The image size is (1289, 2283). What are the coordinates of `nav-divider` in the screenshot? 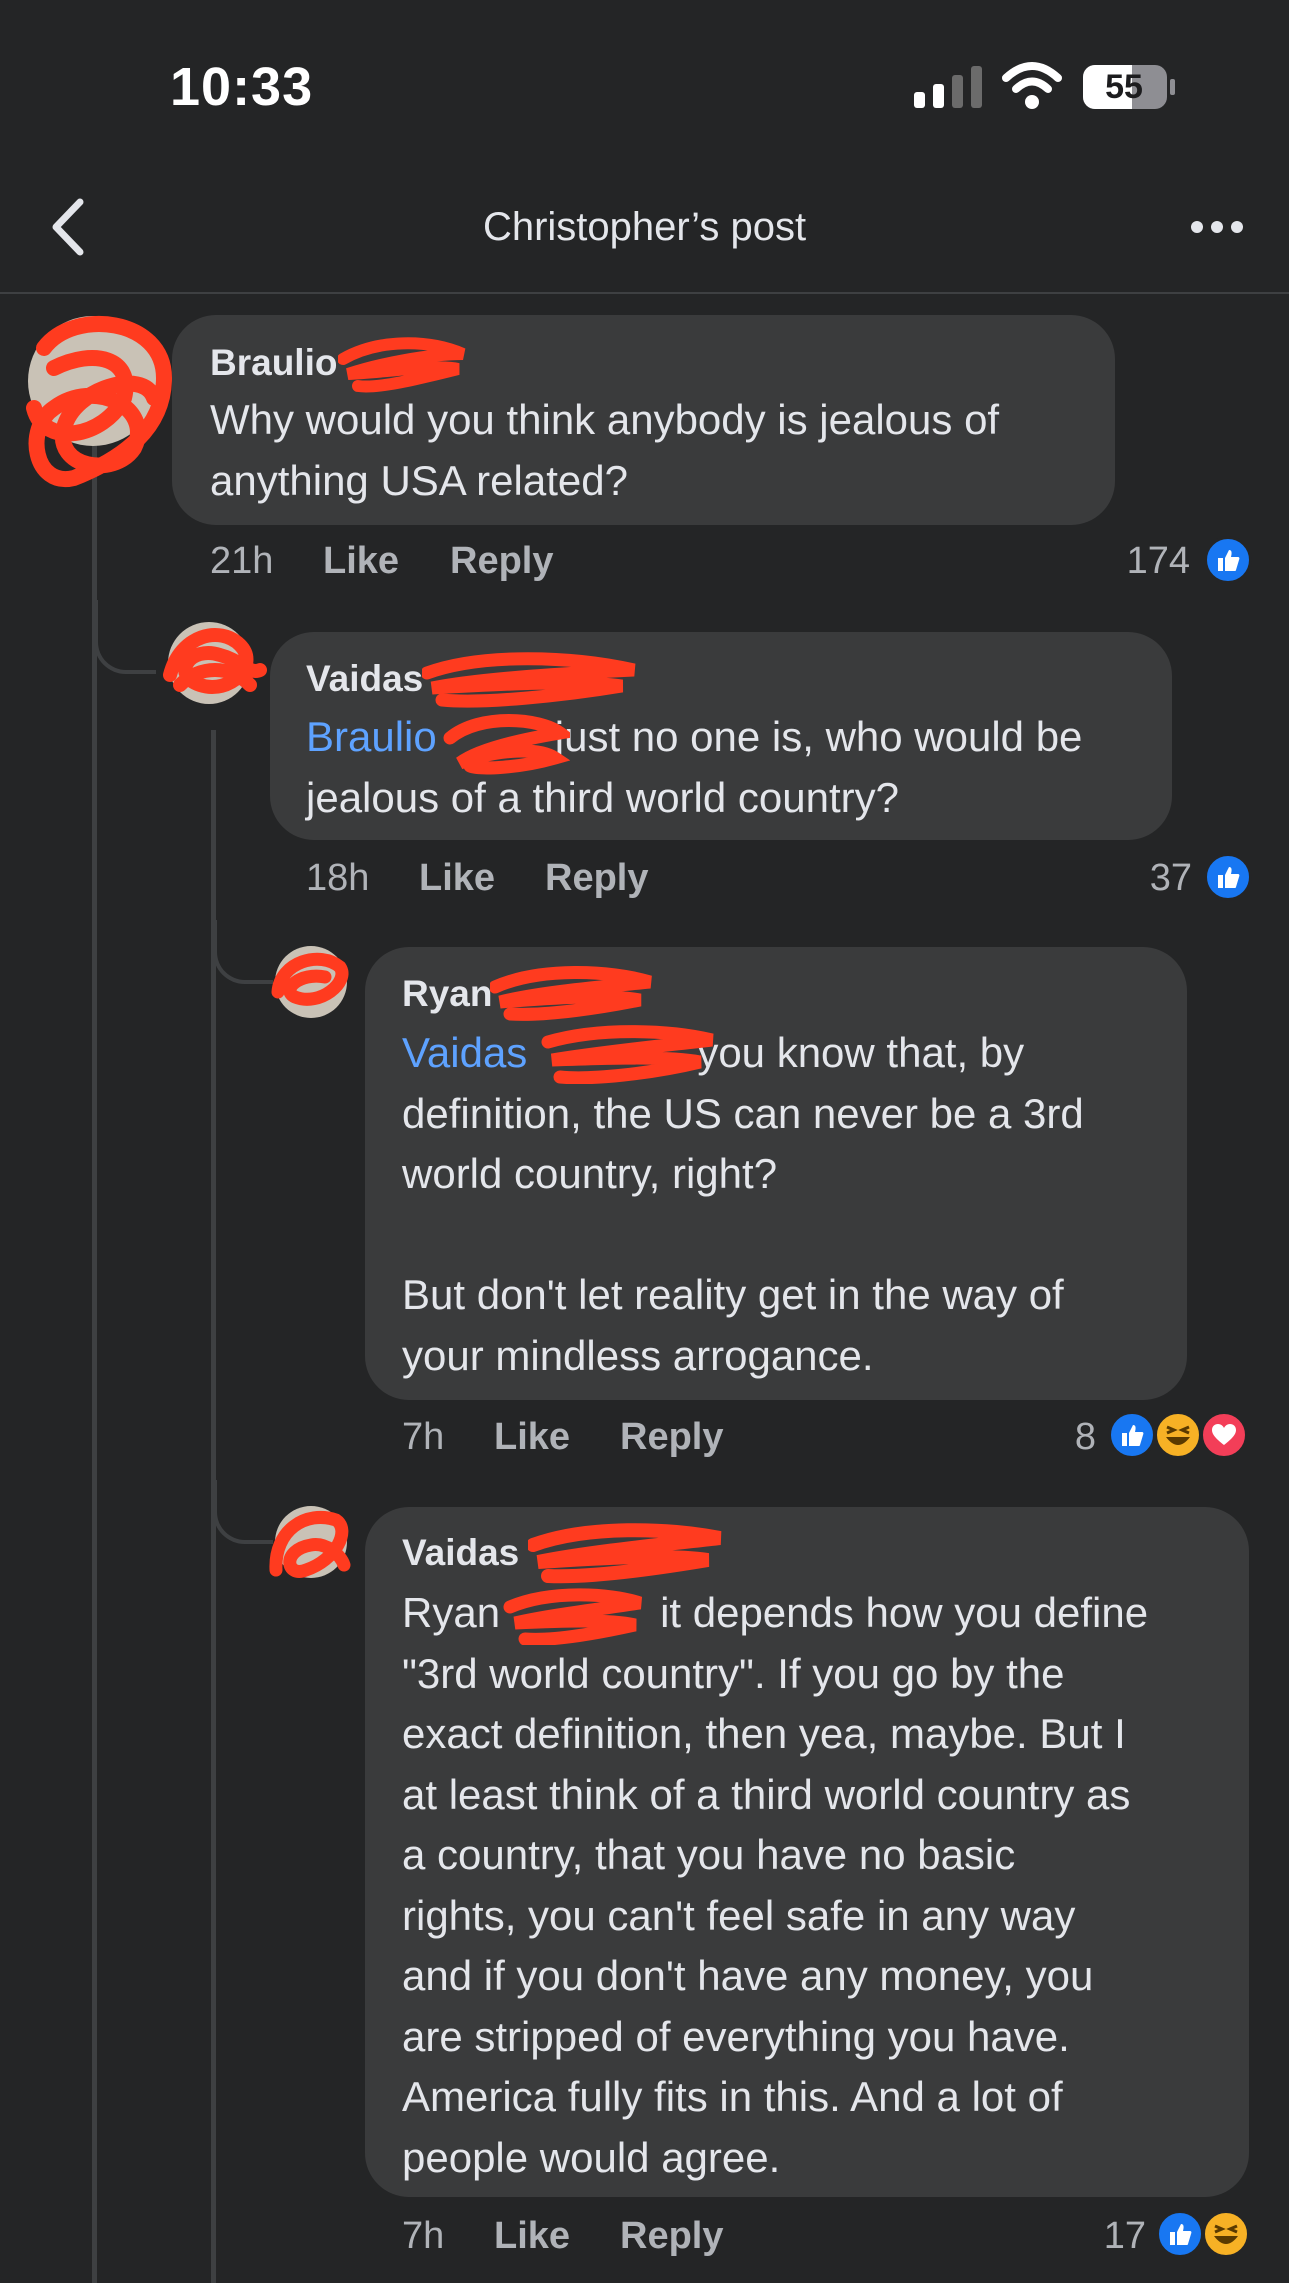 It's located at (644, 293).